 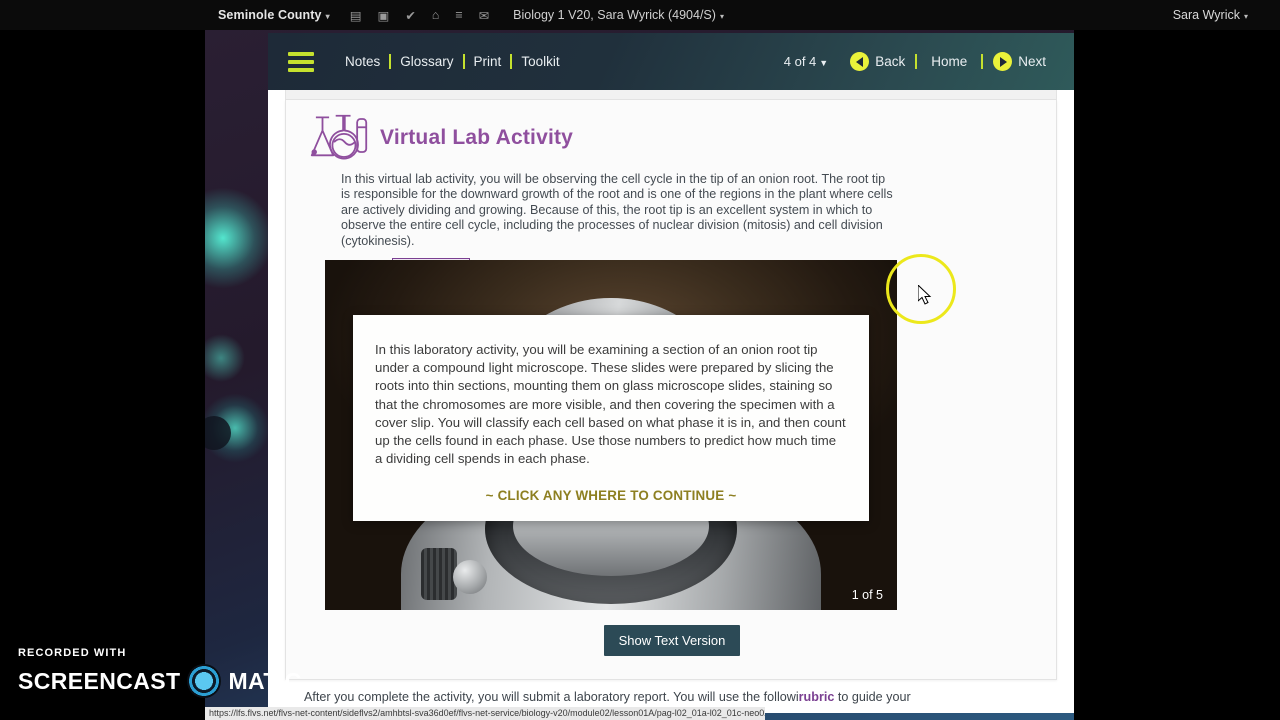 I want to click on mouse-cursor-icon, so click(x=925, y=295).